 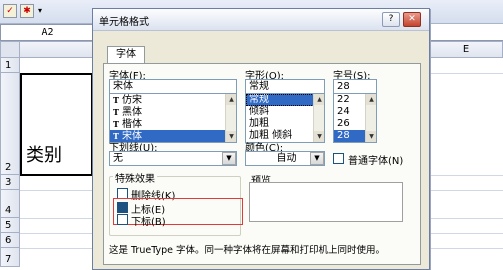 I want to click on row-header-1: 1, so click(x=10, y=65).